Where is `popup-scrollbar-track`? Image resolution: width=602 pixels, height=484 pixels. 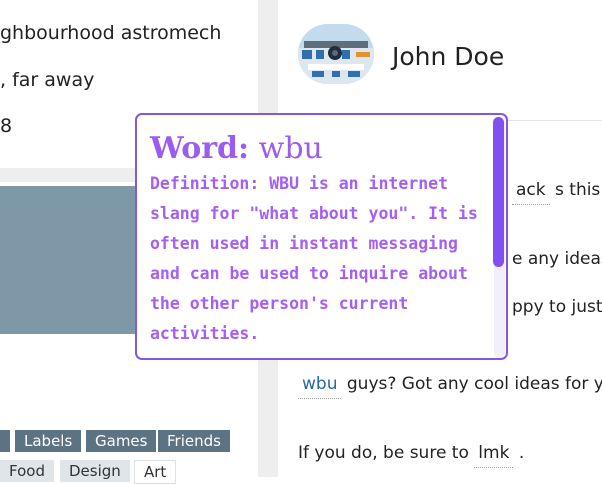
popup-scrollbar-track is located at coordinates (499, 237).